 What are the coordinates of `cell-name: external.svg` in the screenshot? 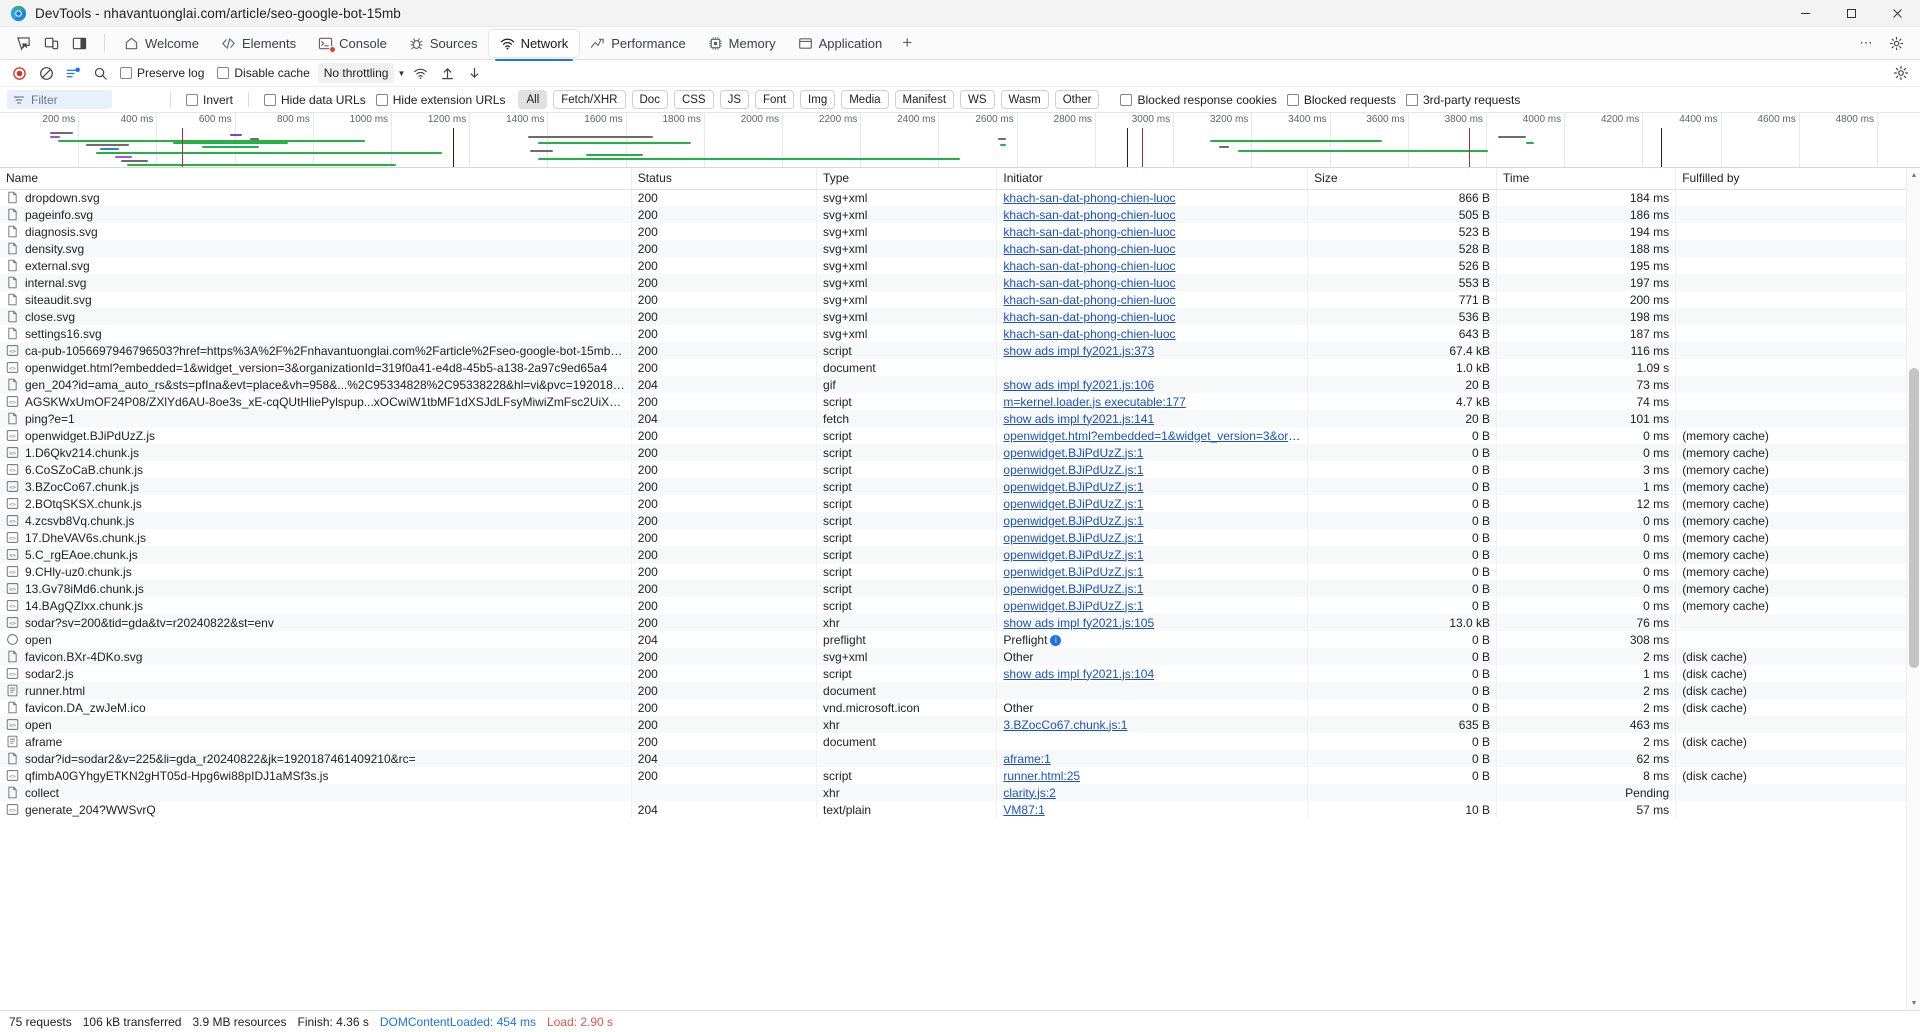 It's located at (316, 265).